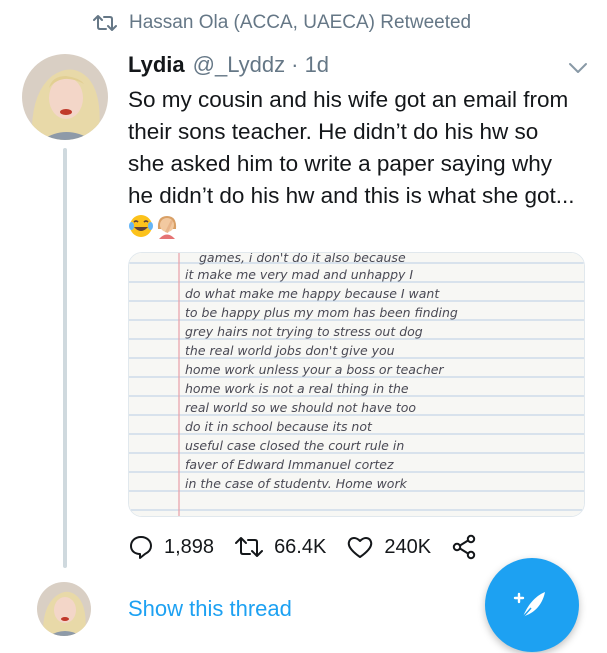 Image resolution: width=607 pixels, height=653 pixels. I want to click on reply-icon, so click(141, 547).